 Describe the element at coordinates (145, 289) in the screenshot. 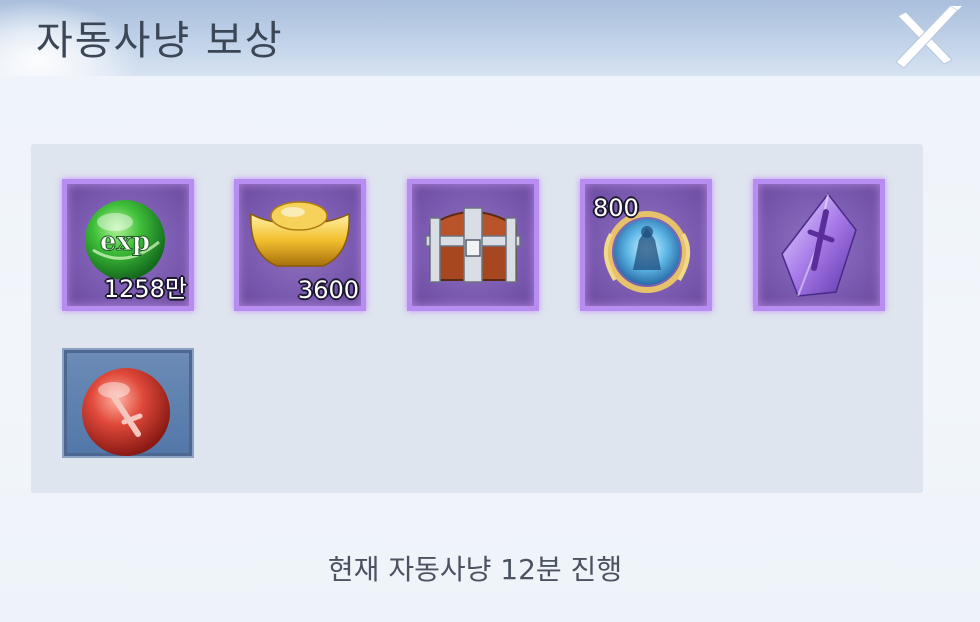

I see `reward-quantity: 1258만` at that location.